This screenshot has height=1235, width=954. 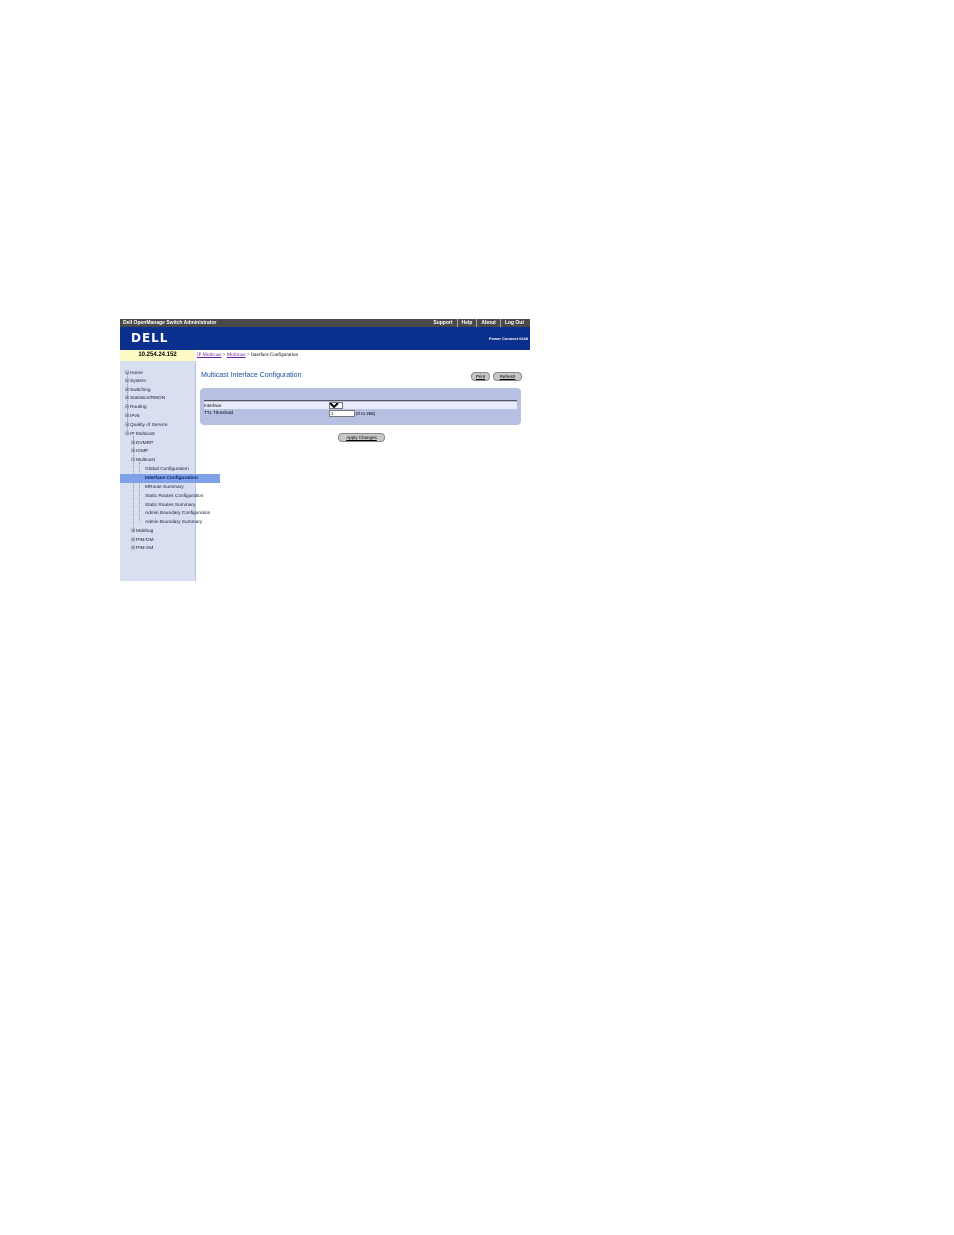 I want to click on nav-item-mdebug: ⊞Mdebug, so click(x=163, y=531).